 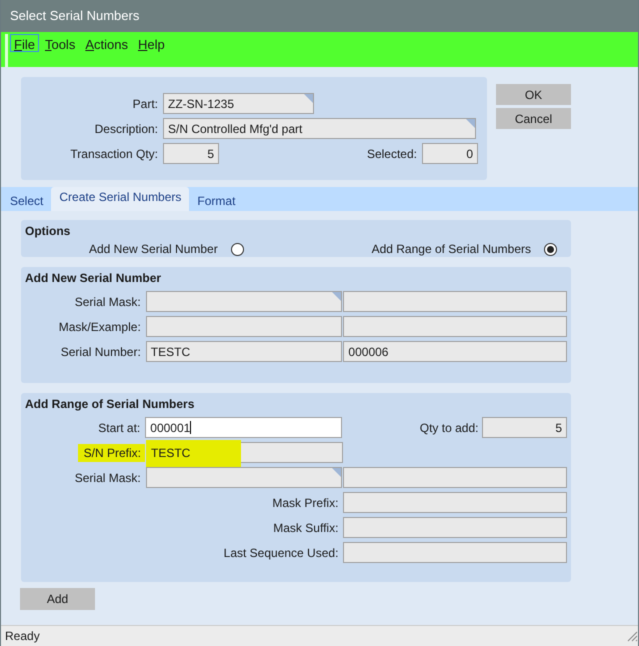 What do you see at coordinates (48, 231) in the screenshot?
I see `section-title: Options` at bounding box center [48, 231].